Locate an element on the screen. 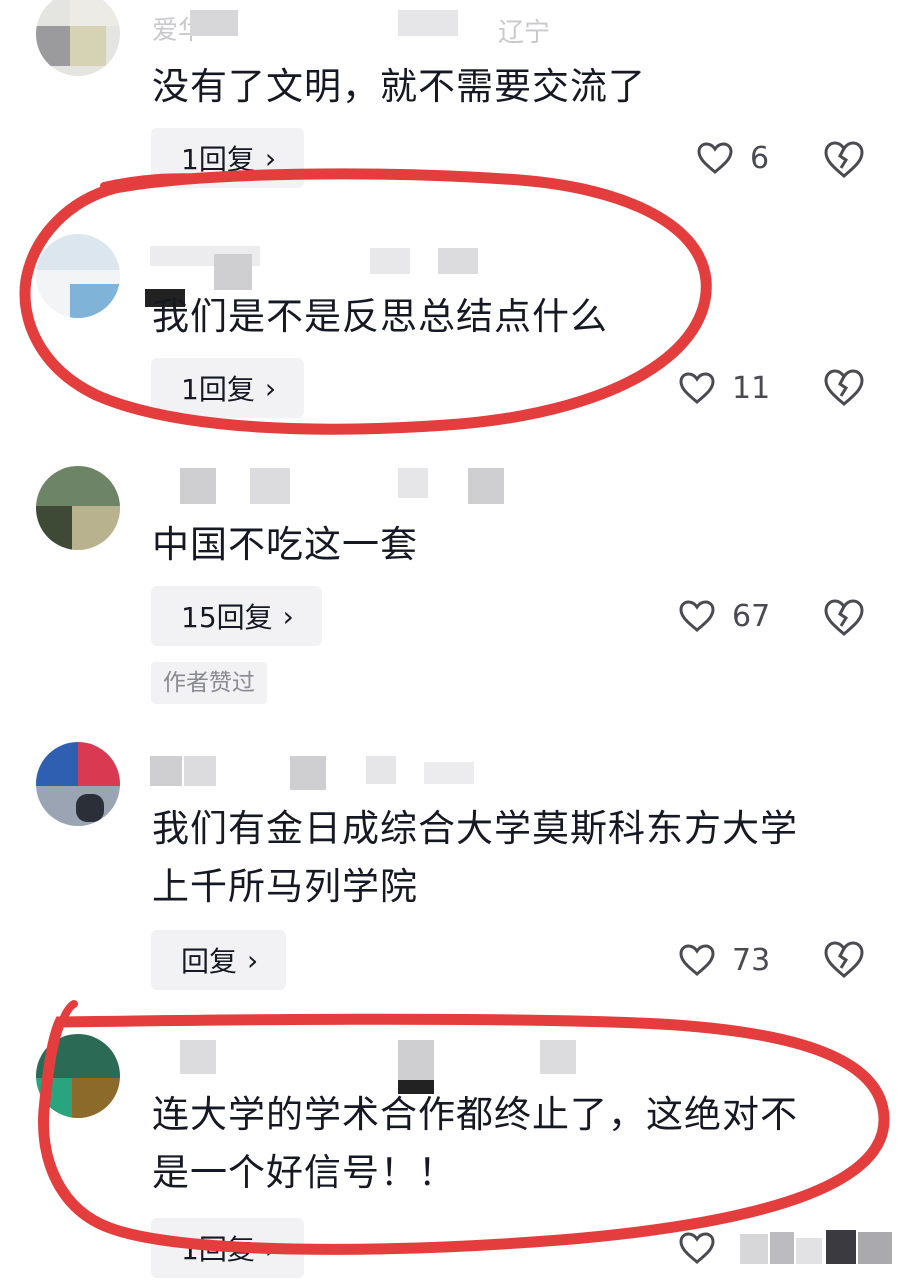 Image resolution: width=918 pixels, height=1283 pixels. like-button: 67 is located at coordinates (724, 616).